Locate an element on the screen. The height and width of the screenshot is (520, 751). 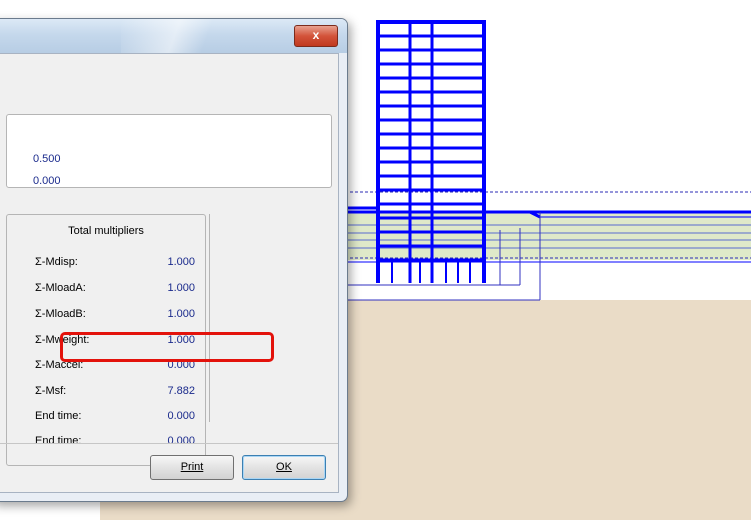
values-group: 0.500 0.000 is located at coordinates (169, 151).